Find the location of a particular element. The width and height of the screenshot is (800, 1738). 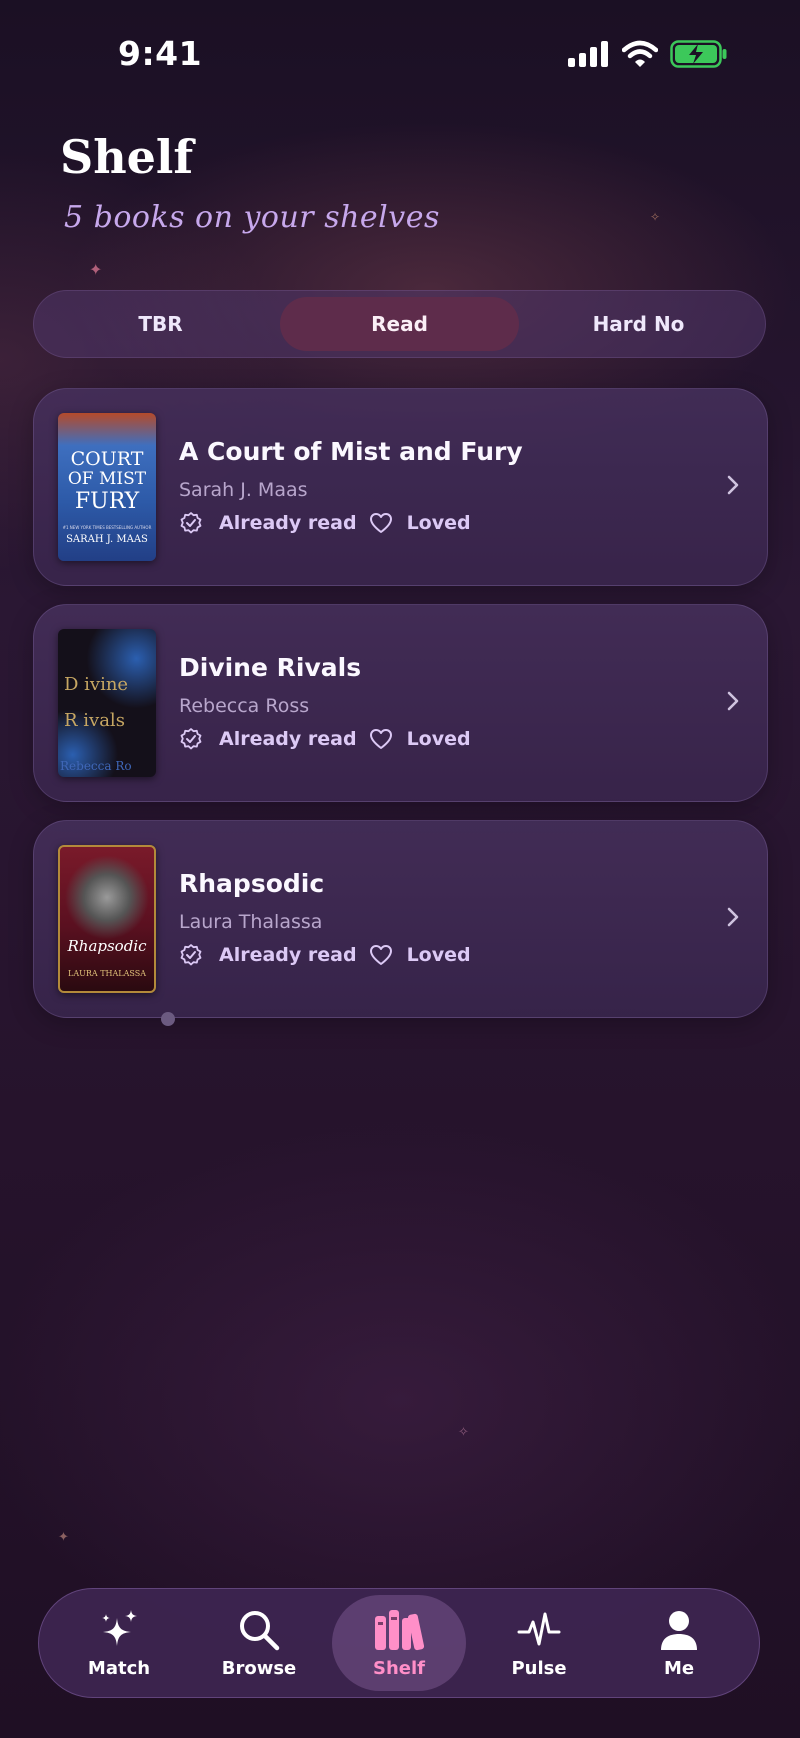

book-author: Rebecca Ross is located at coordinates (244, 706).